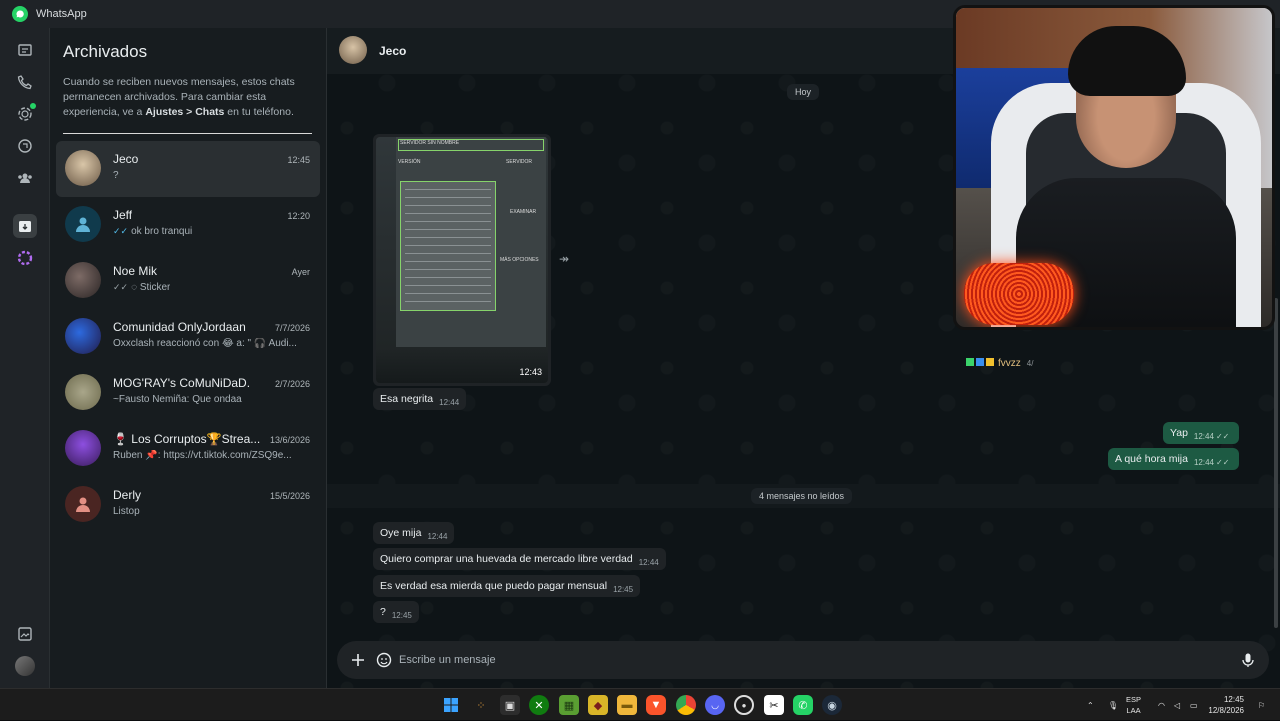 The height and width of the screenshot is (721, 1280). What do you see at coordinates (519, 260) in the screenshot?
I see `photo-text: MÁS OPCIONES` at bounding box center [519, 260].